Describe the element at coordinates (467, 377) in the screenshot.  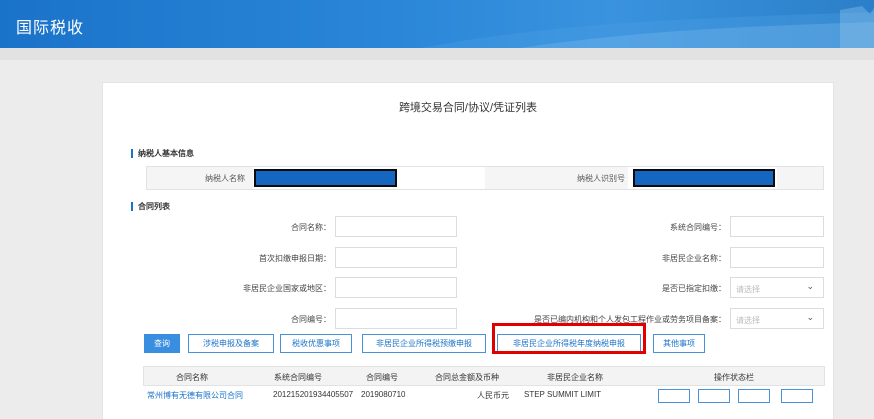
I see `column-header: 合同总金额及币种` at that location.